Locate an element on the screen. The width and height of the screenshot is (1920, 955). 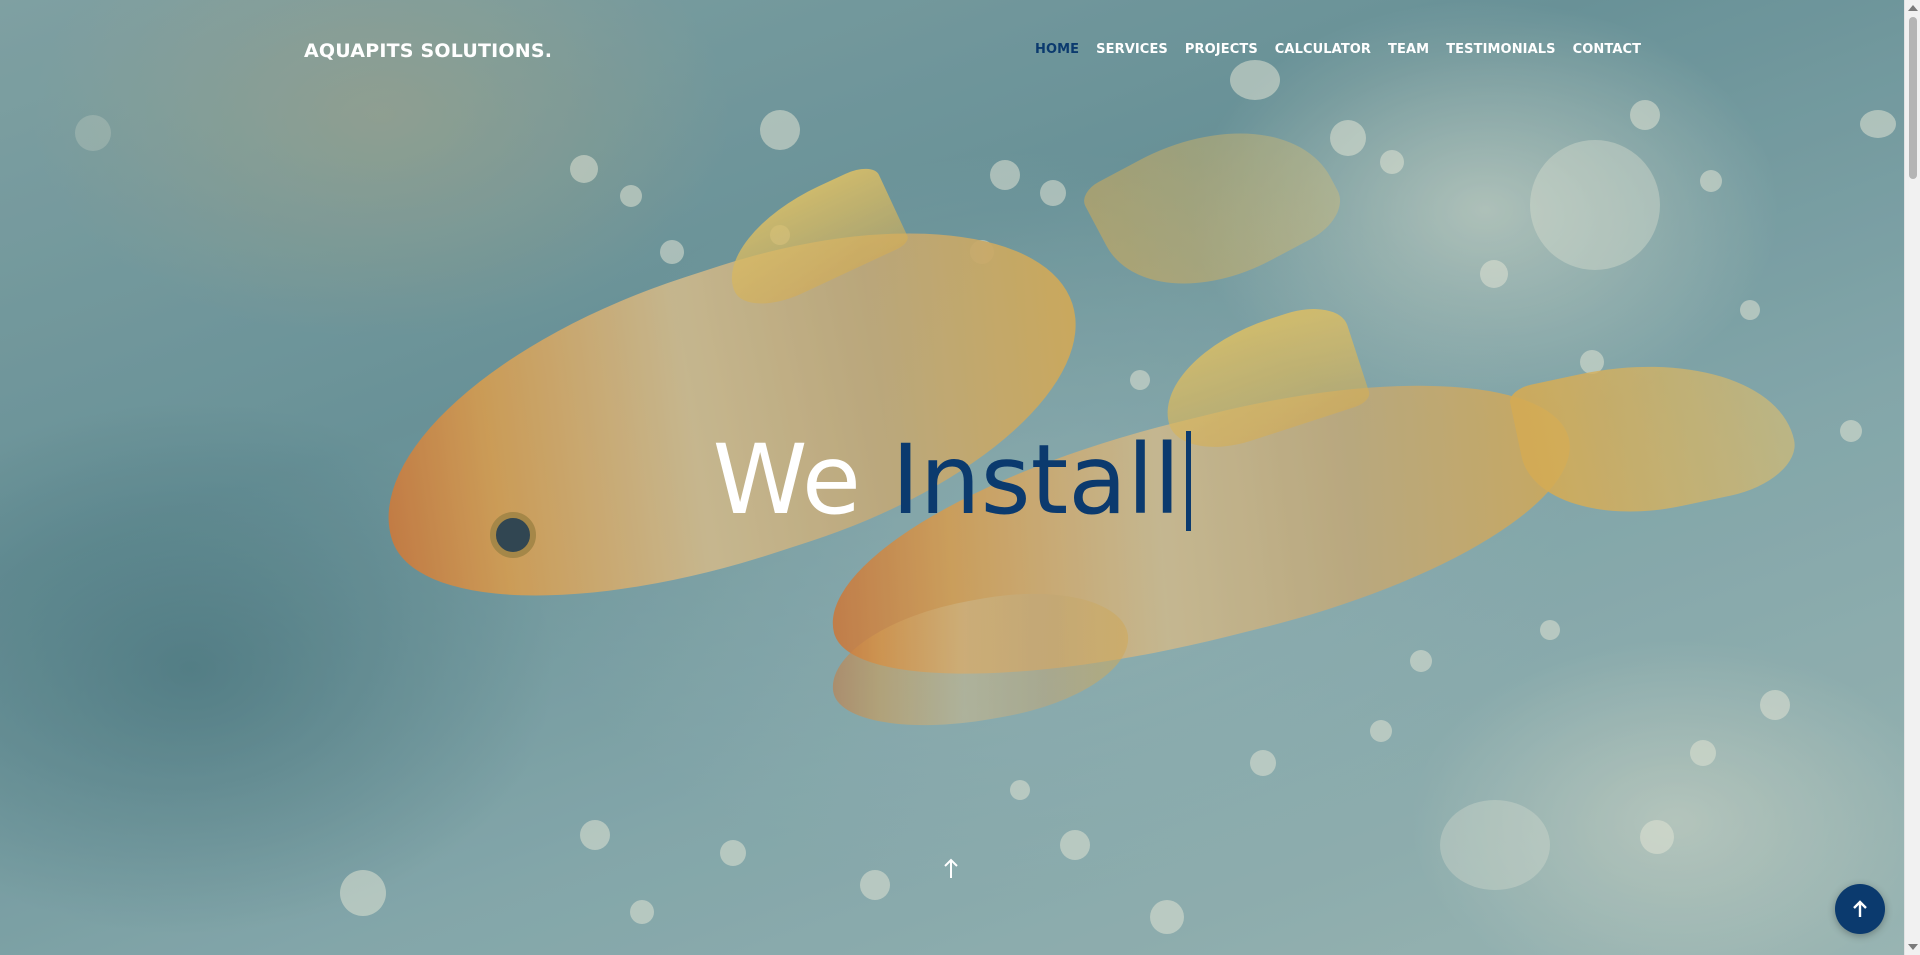
nav-calculator: CALCULATOR is located at coordinates (1323, 49).